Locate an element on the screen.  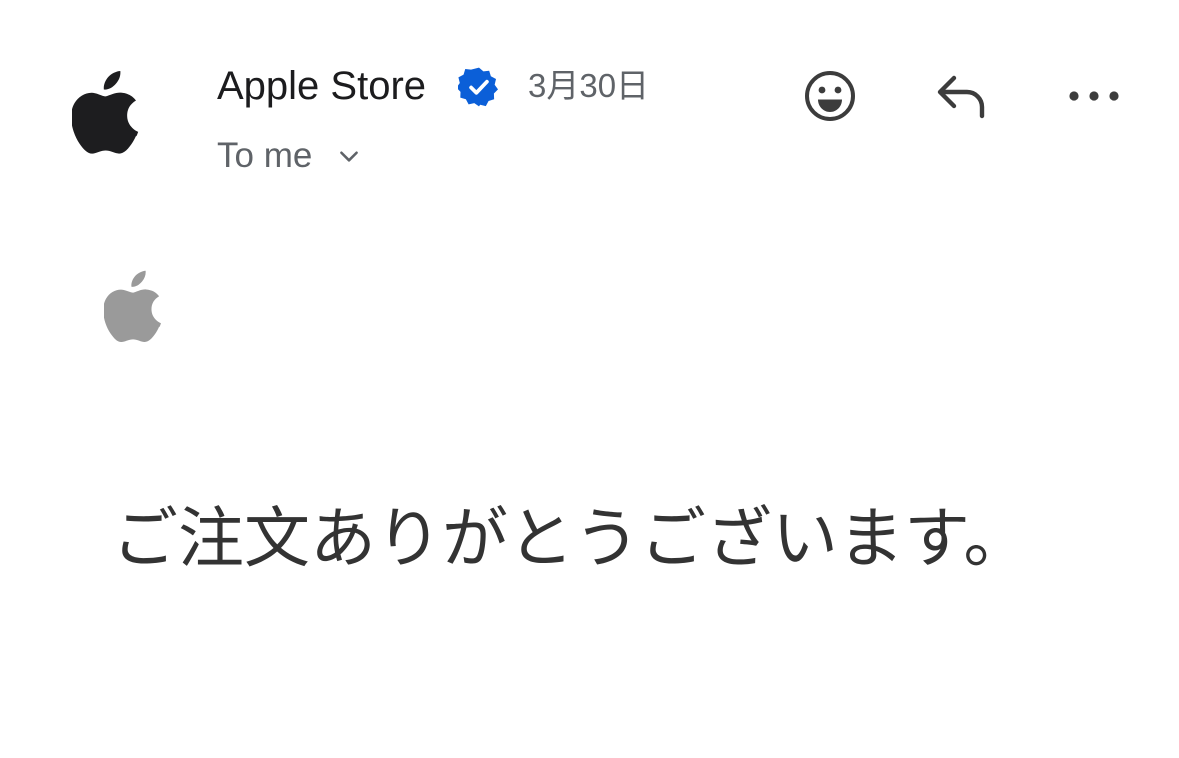
sender-avatar is located at coordinates (108, 113).